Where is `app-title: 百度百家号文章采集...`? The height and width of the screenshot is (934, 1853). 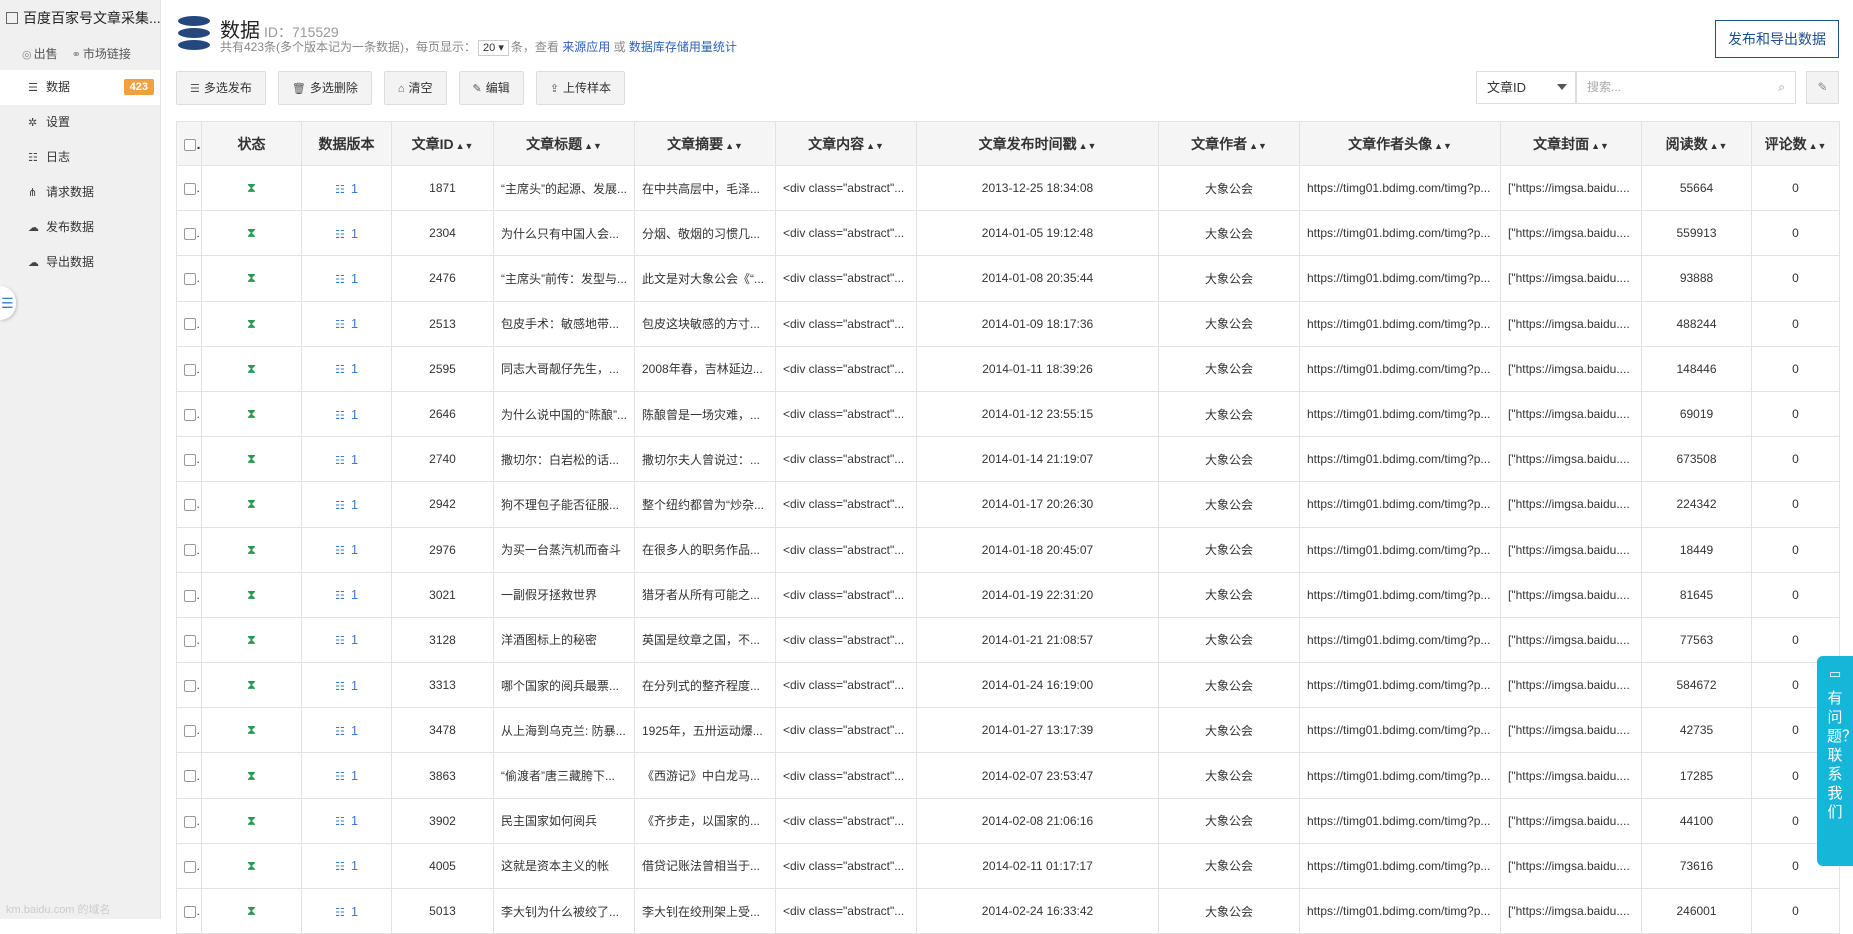
app-title: 百度百家号文章采集... is located at coordinates (80, 18).